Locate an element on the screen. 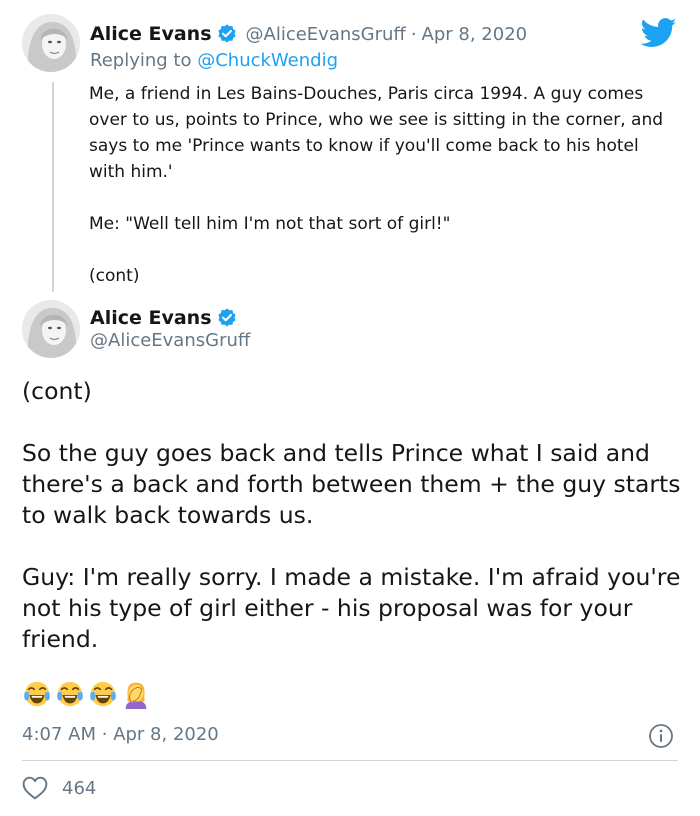 Image resolution: width=700 pixels, height=816 pixels. tweet-timestamp: 4:07 AM · Apr 8, 2020 is located at coordinates (120, 734).